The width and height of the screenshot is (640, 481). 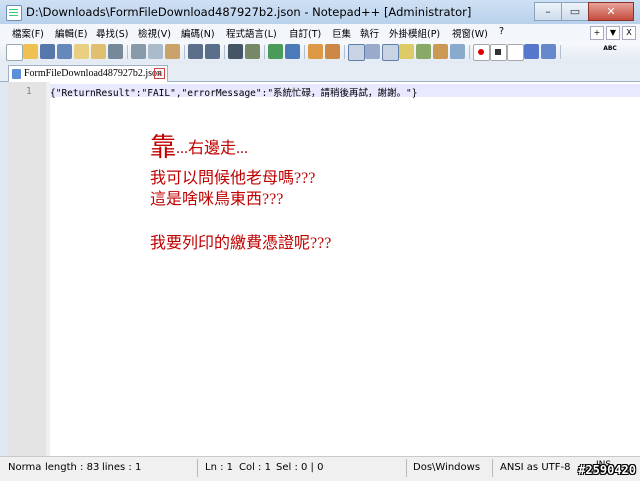 What do you see at coordinates (159, 73) in the screenshot?
I see `tab-close-icon: x` at bounding box center [159, 73].